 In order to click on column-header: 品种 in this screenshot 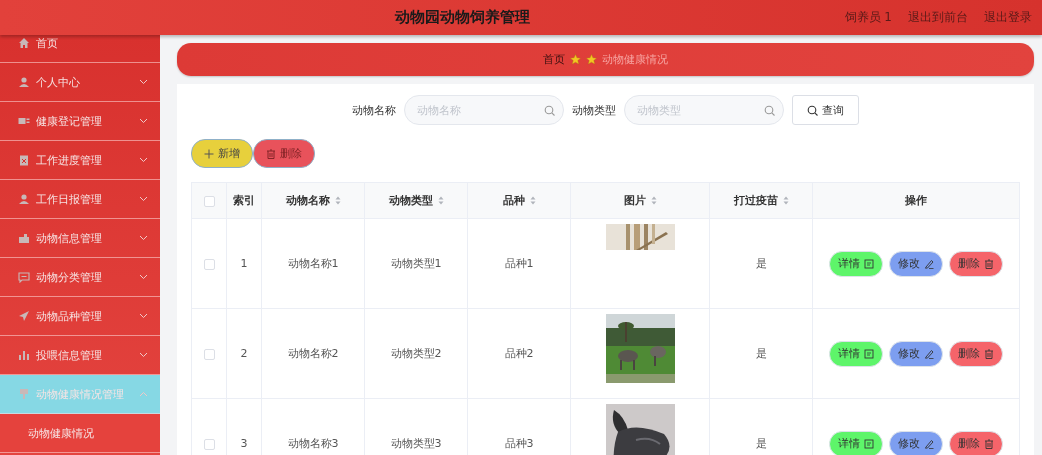, I will do `click(519, 200)`.